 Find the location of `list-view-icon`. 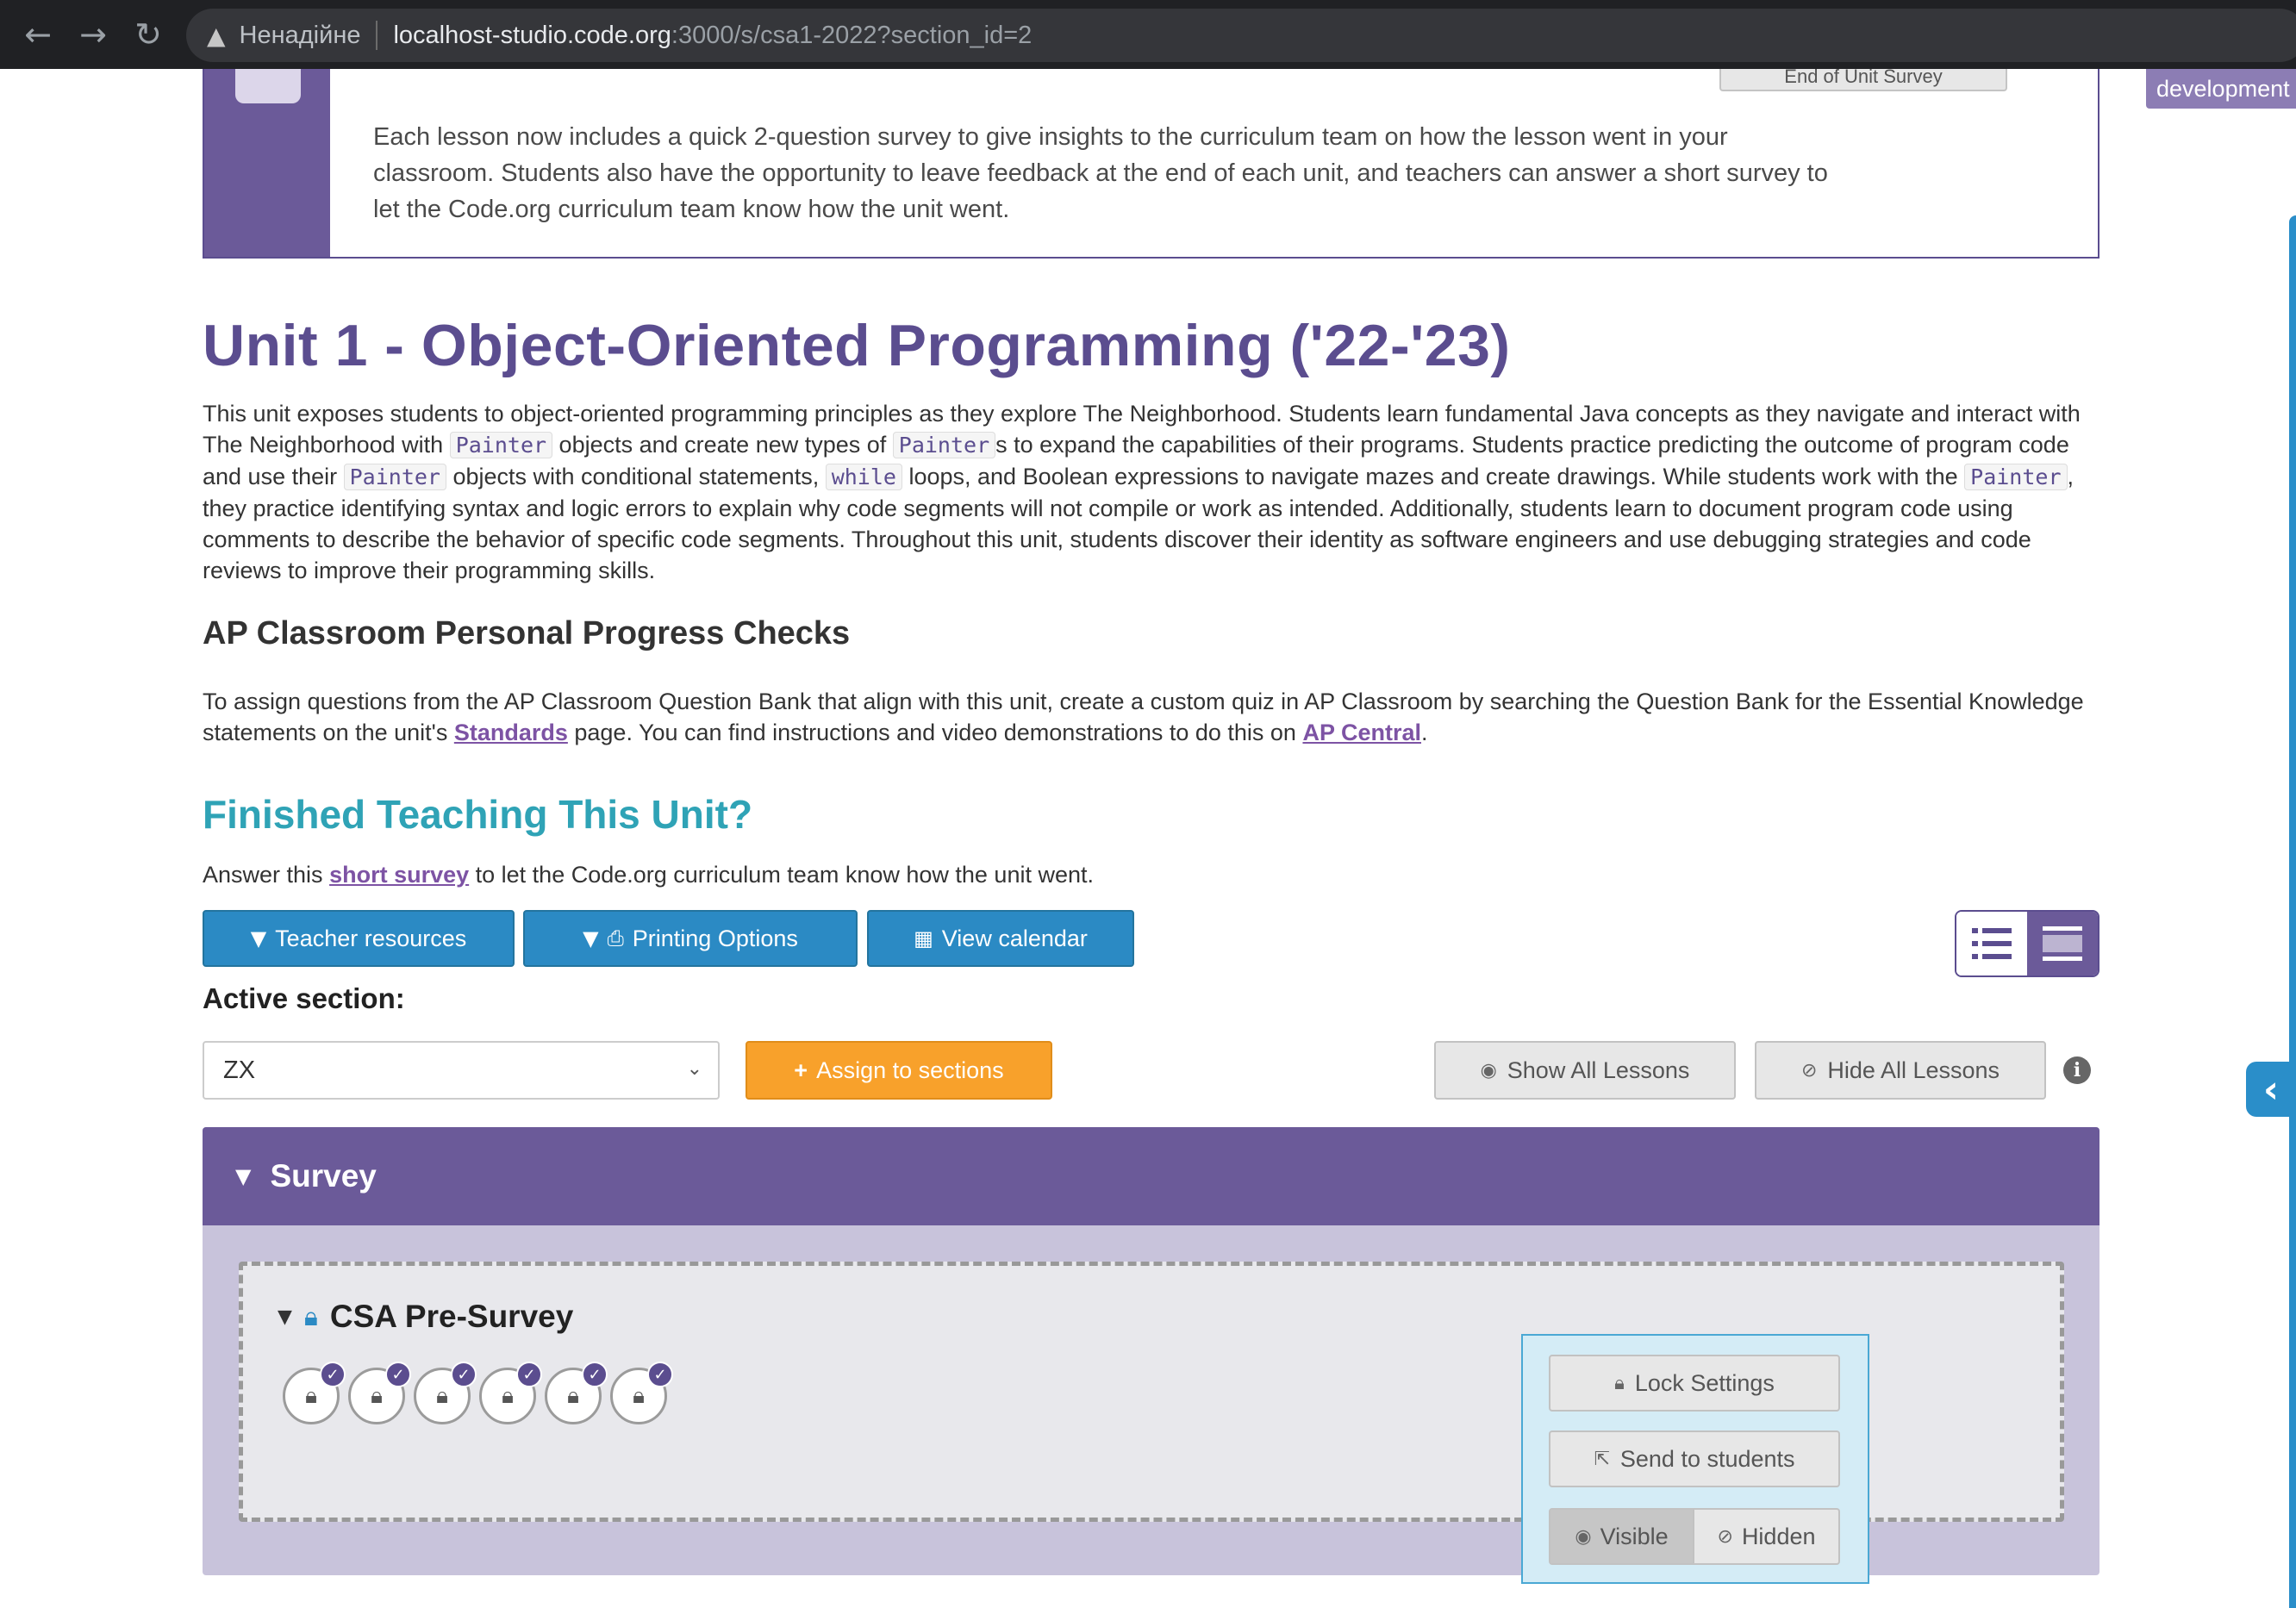

list-view-icon is located at coordinates (1991, 943).